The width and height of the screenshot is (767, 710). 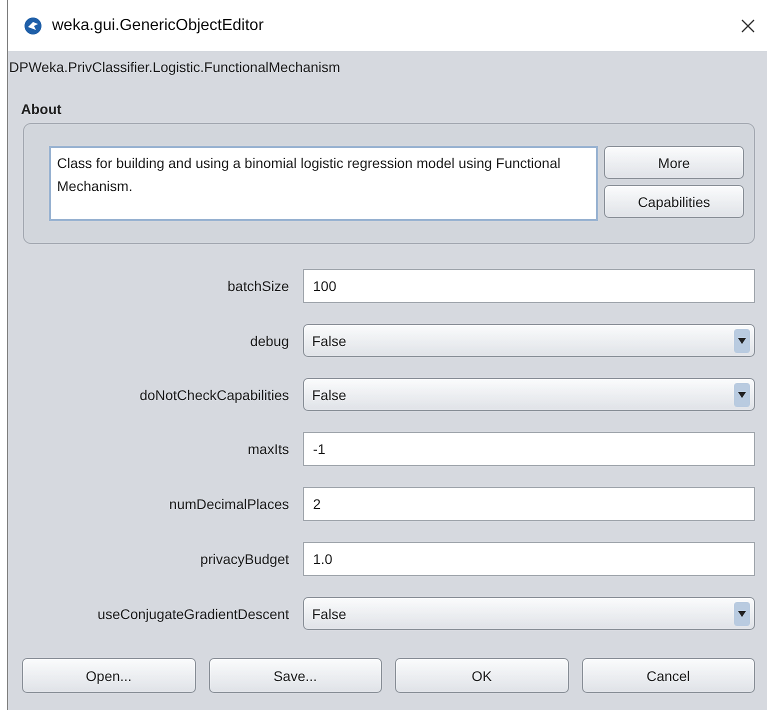 What do you see at coordinates (257, 286) in the screenshot?
I see `property-label: batchSize` at bounding box center [257, 286].